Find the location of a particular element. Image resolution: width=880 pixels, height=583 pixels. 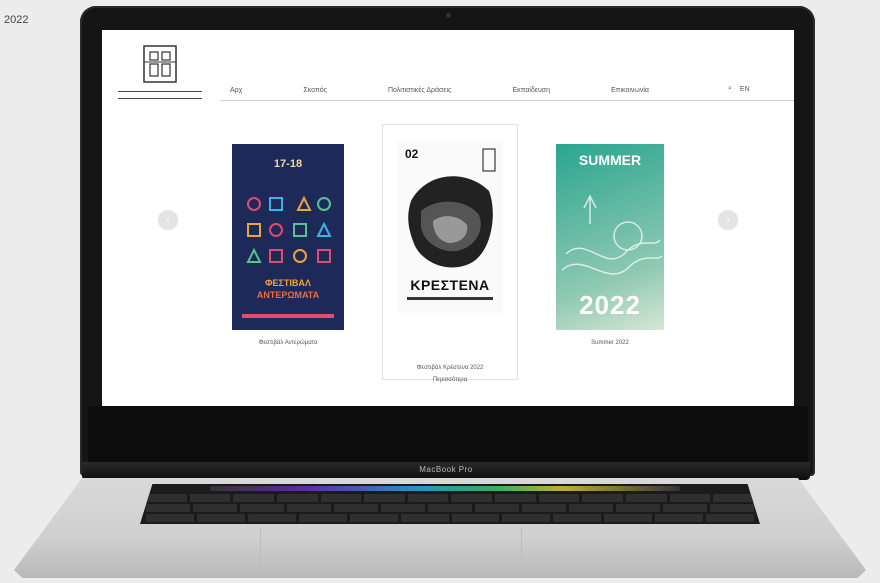

slider-prev-button: ‹ is located at coordinates (168, 220).